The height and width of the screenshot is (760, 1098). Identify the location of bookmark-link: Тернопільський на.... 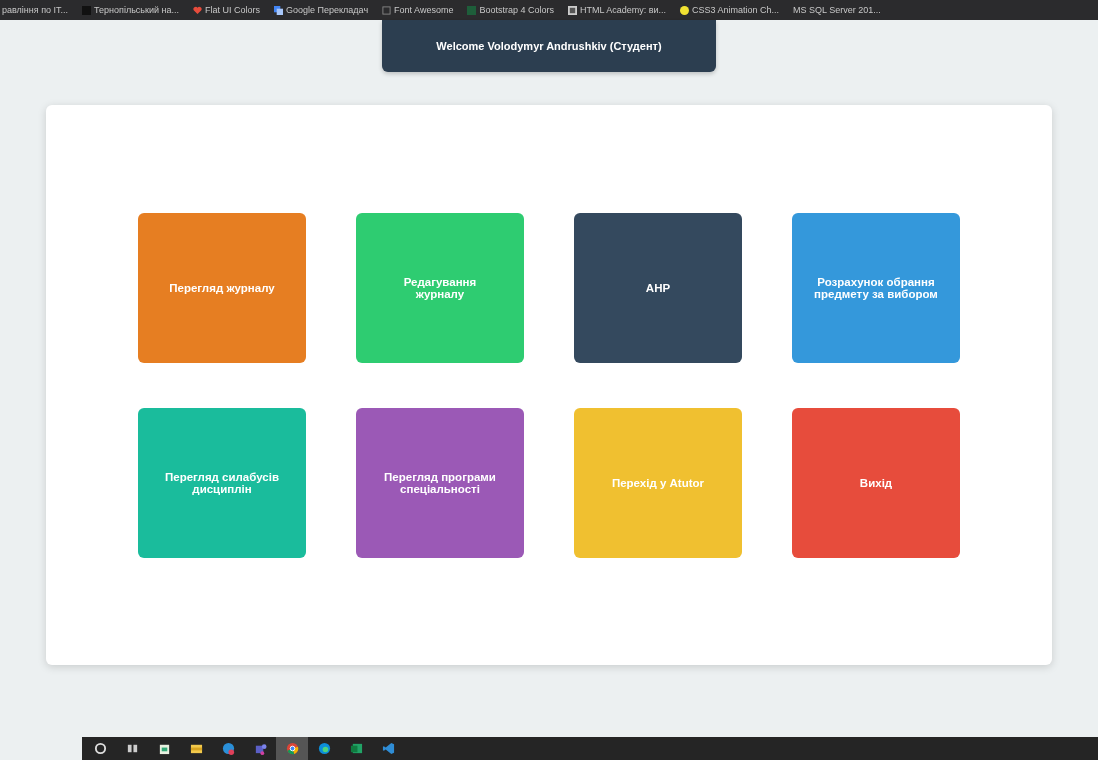
(130, 10).